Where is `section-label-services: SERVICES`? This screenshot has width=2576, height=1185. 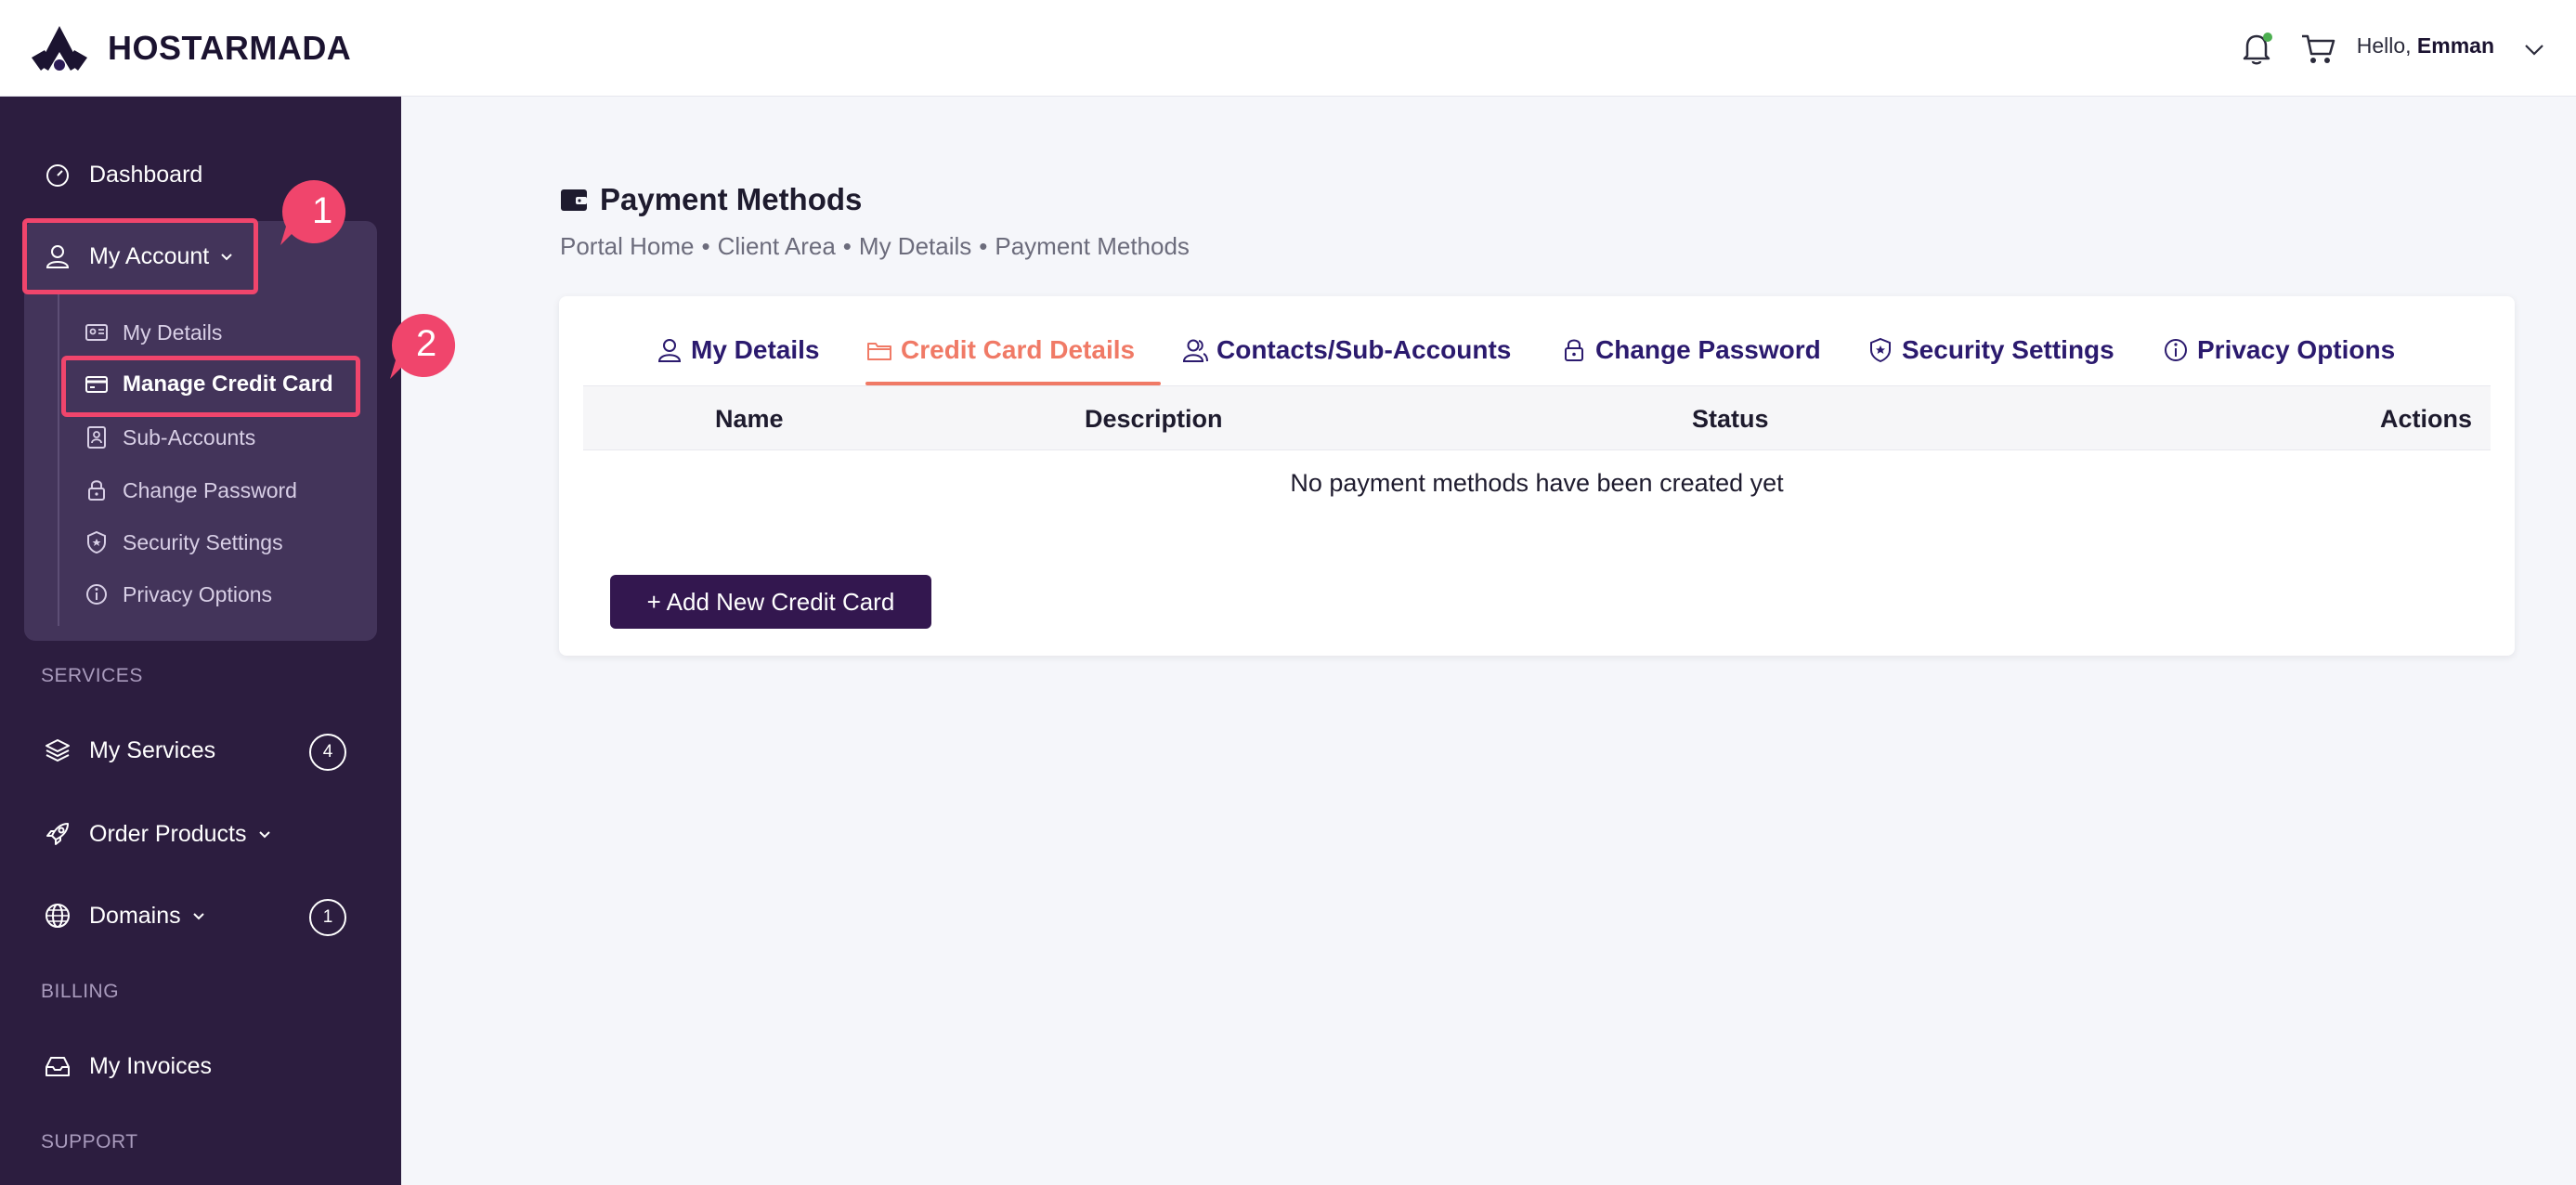 section-label-services: SERVICES is located at coordinates (92, 675).